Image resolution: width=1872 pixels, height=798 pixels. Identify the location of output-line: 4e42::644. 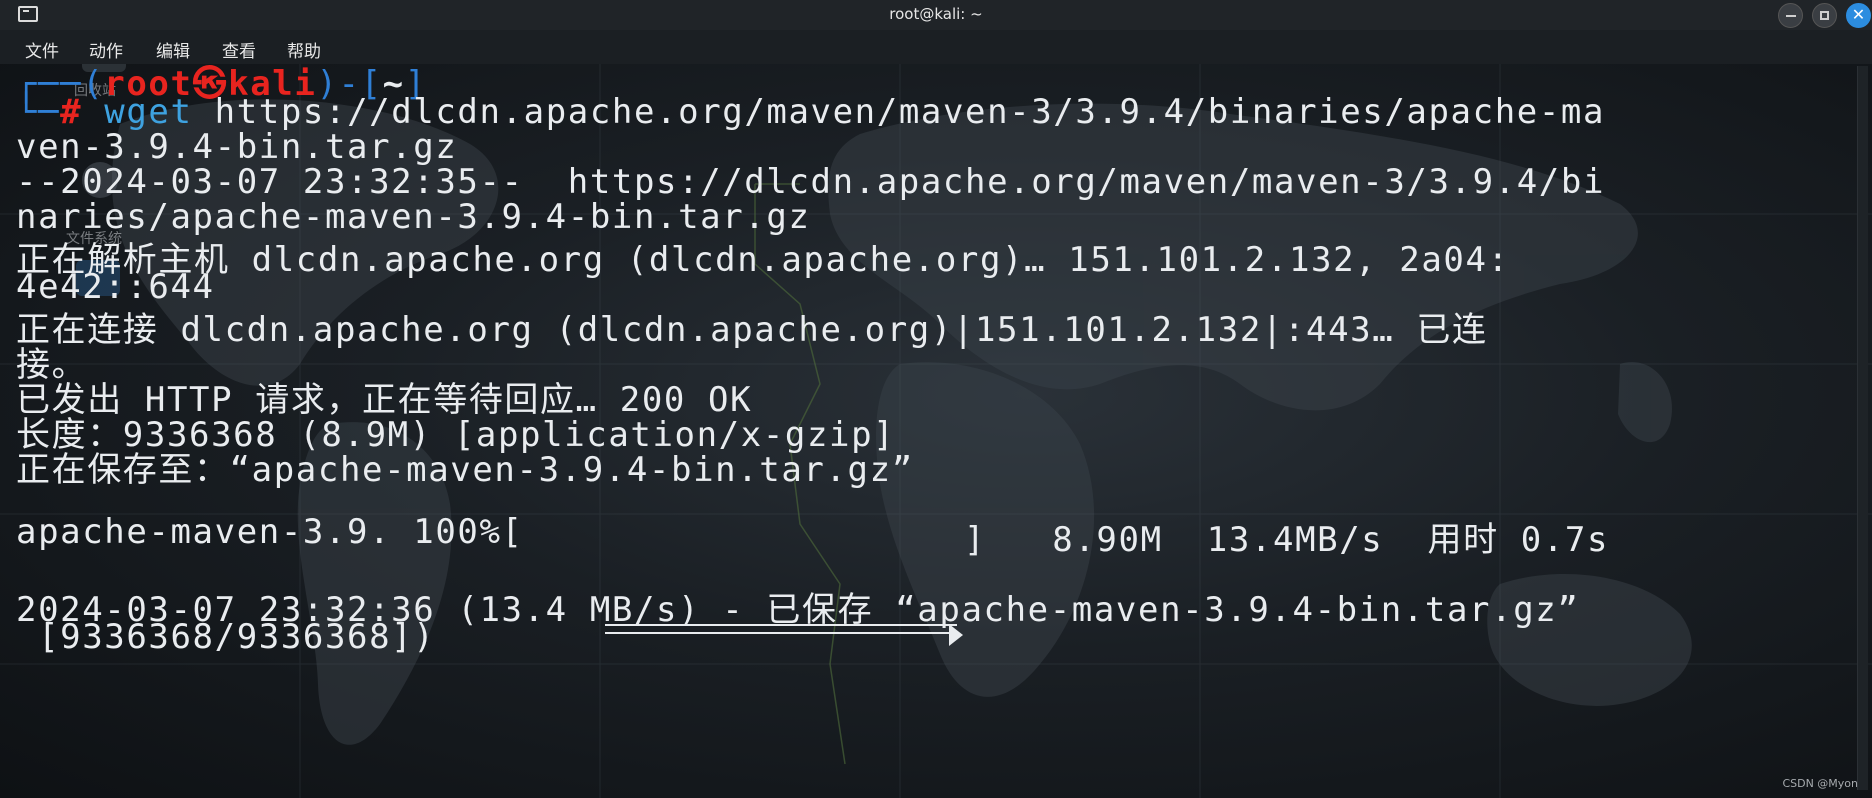
(115, 287).